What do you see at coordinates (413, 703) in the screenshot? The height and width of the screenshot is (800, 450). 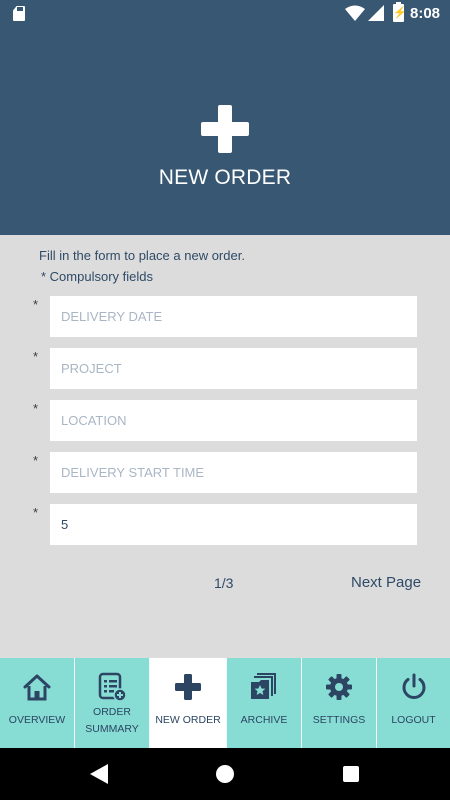 I see `tab-logout: LOGOUT` at bounding box center [413, 703].